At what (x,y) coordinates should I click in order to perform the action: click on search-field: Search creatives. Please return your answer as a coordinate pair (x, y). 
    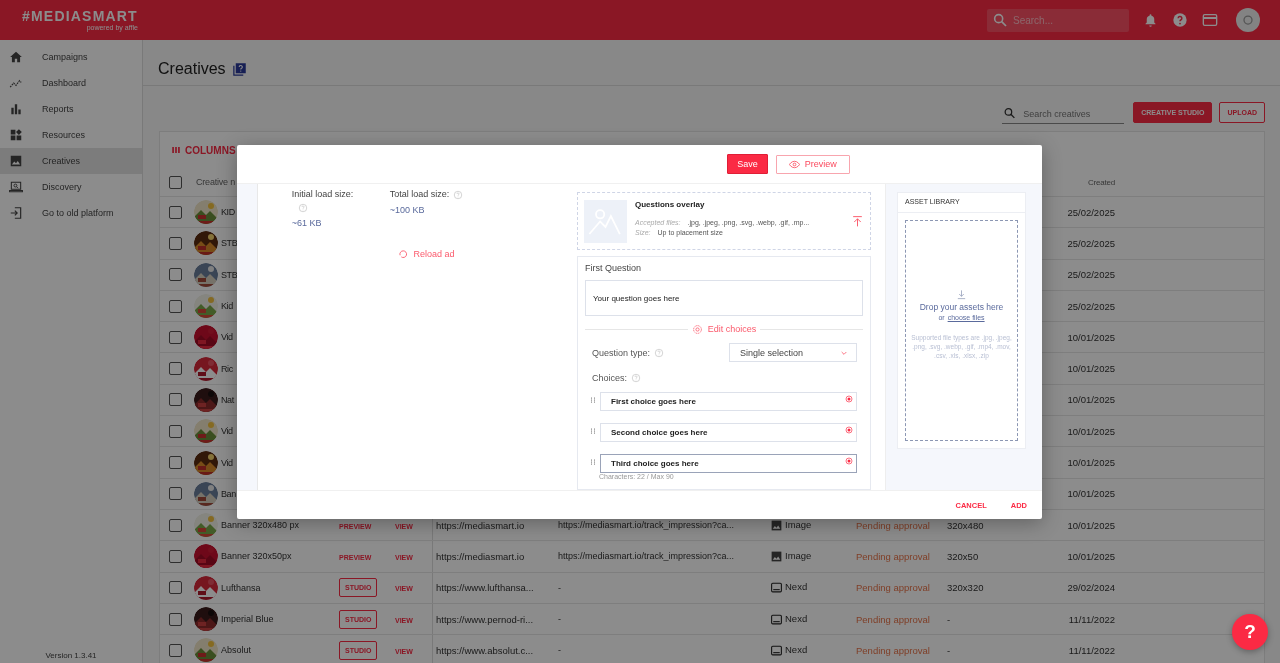
    Looking at the image, I should click on (1063, 114).